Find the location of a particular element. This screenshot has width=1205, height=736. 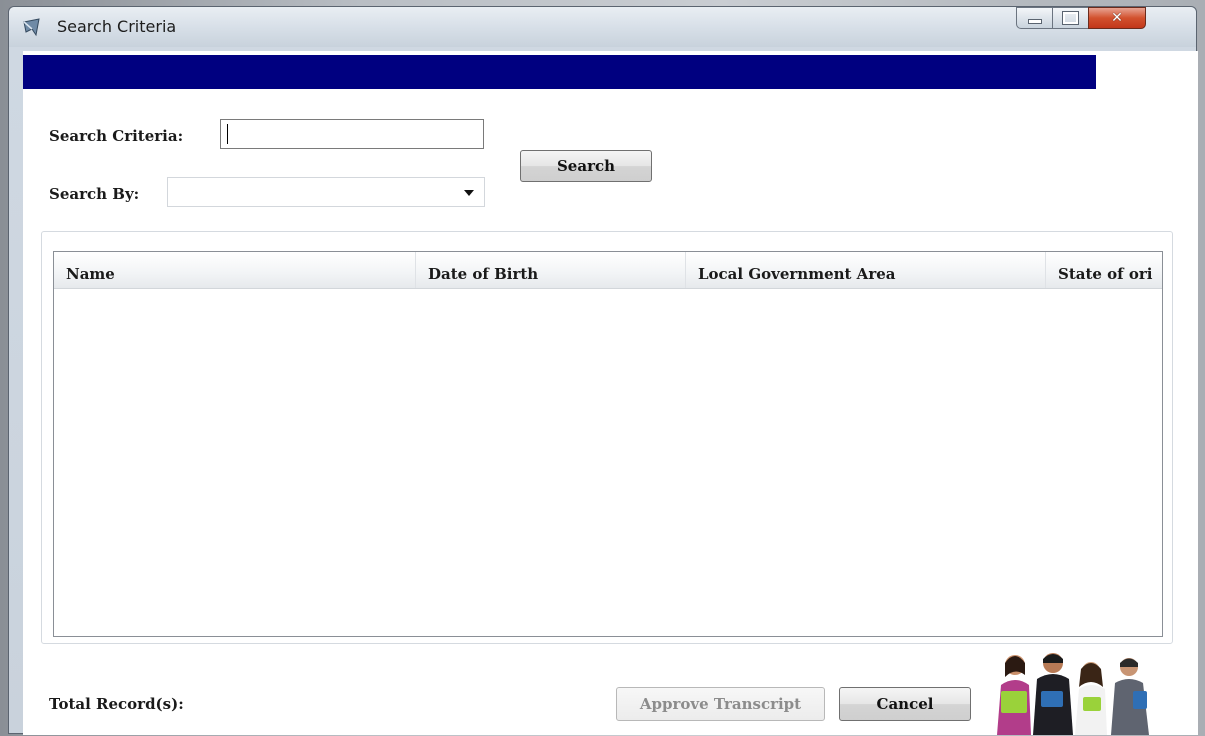

search-by-label: Search By: is located at coordinates (94, 194).